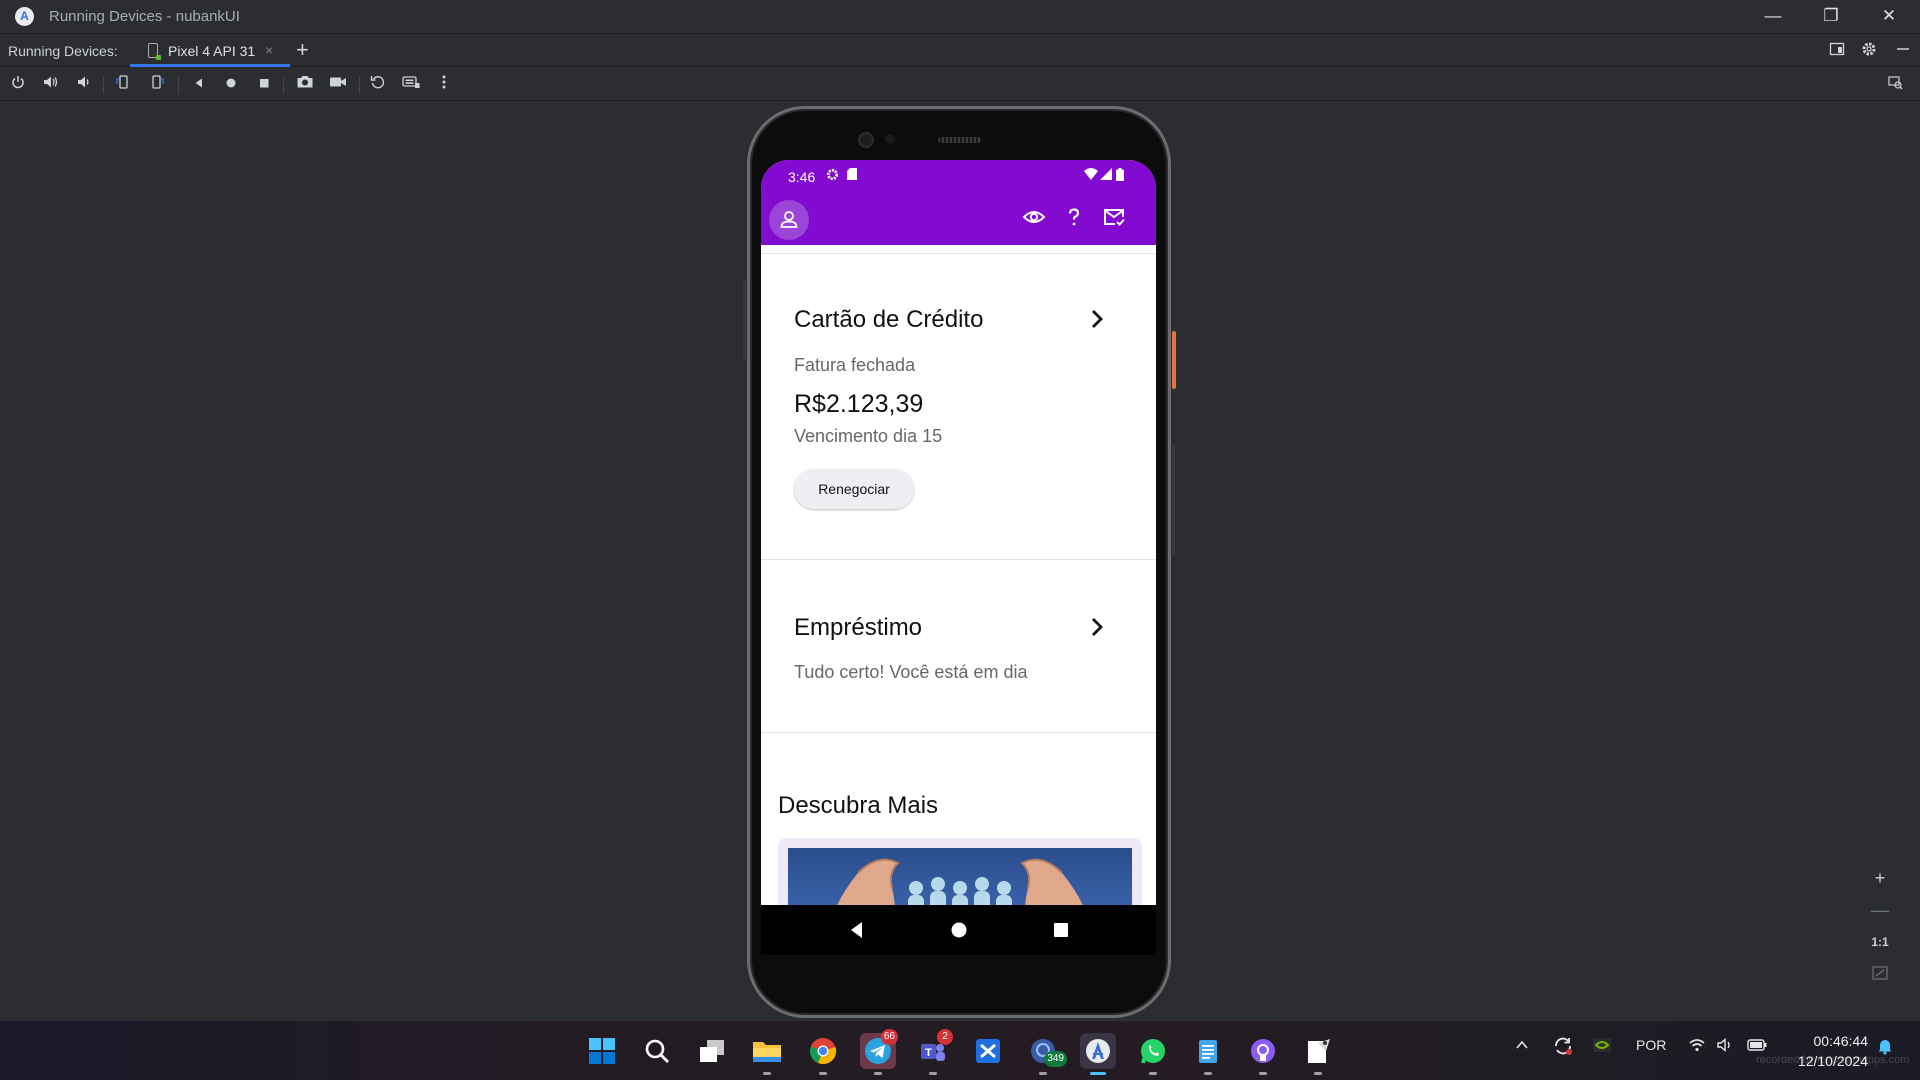 The image size is (1920, 1080). I want to click on android-studio-taskbar-icon, so click(1098, 1054).